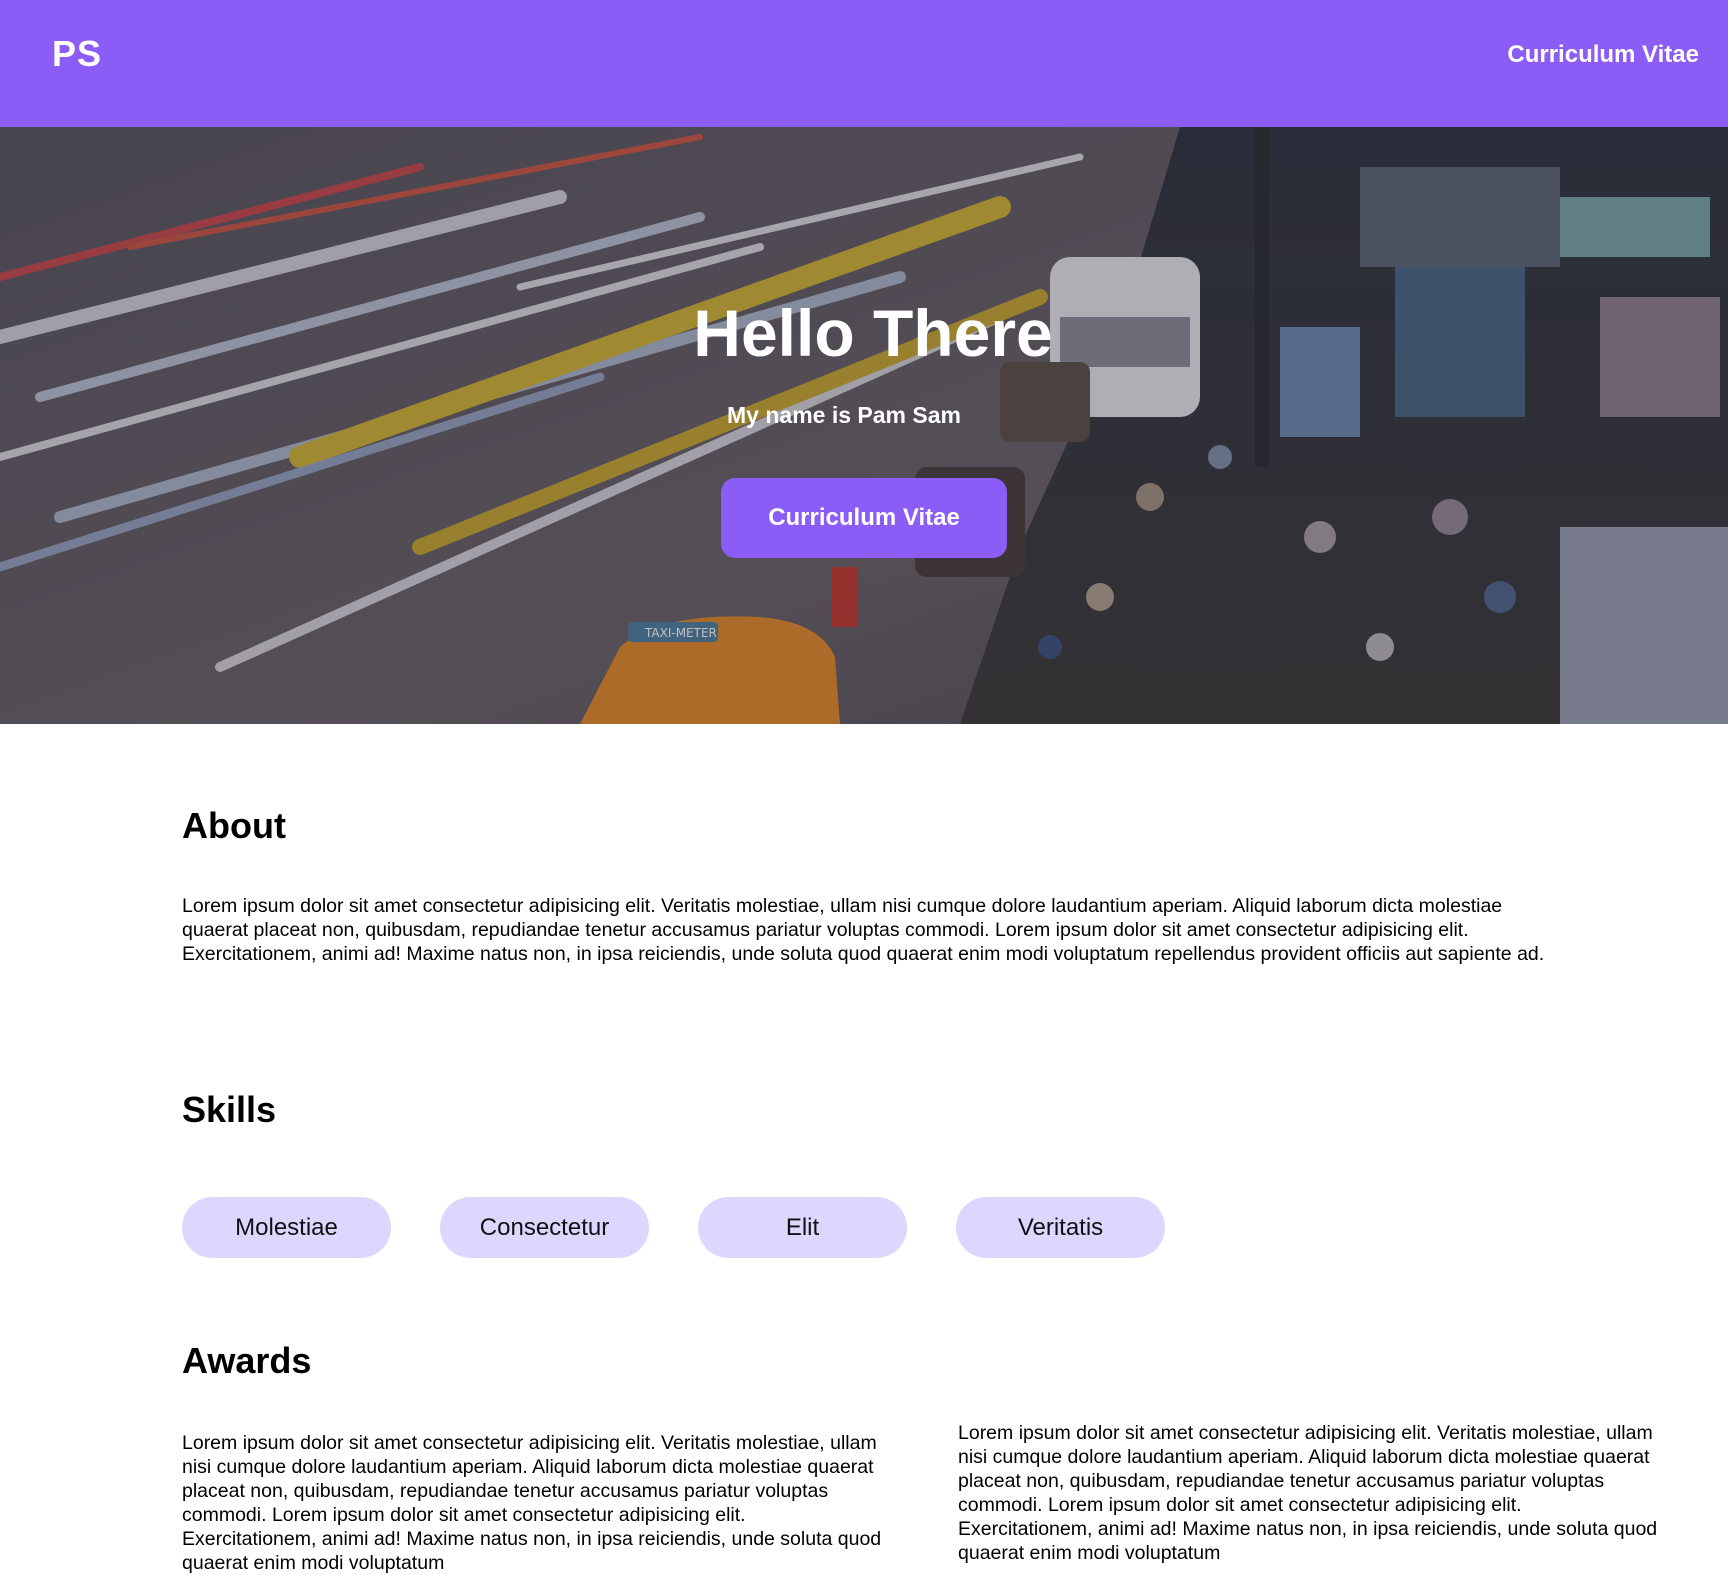 This screenshot has width=1728, height=1575. Describe the element at coordinates (1060, 1227) in the screenshot. I see `skill-pill: Veritatis` at that location.